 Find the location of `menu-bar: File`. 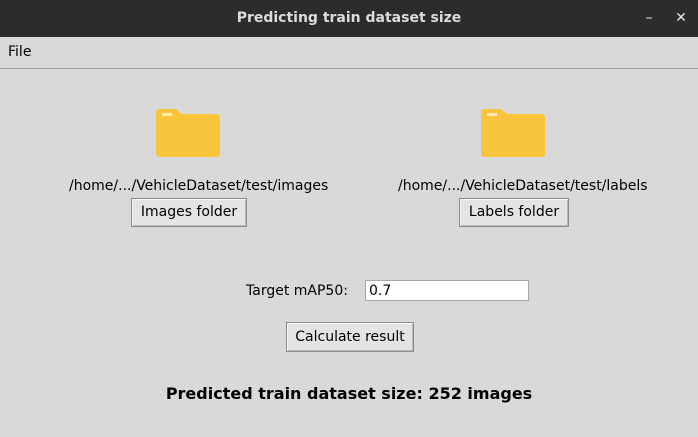

menu-bar: File is located at coordinates (349, 53).